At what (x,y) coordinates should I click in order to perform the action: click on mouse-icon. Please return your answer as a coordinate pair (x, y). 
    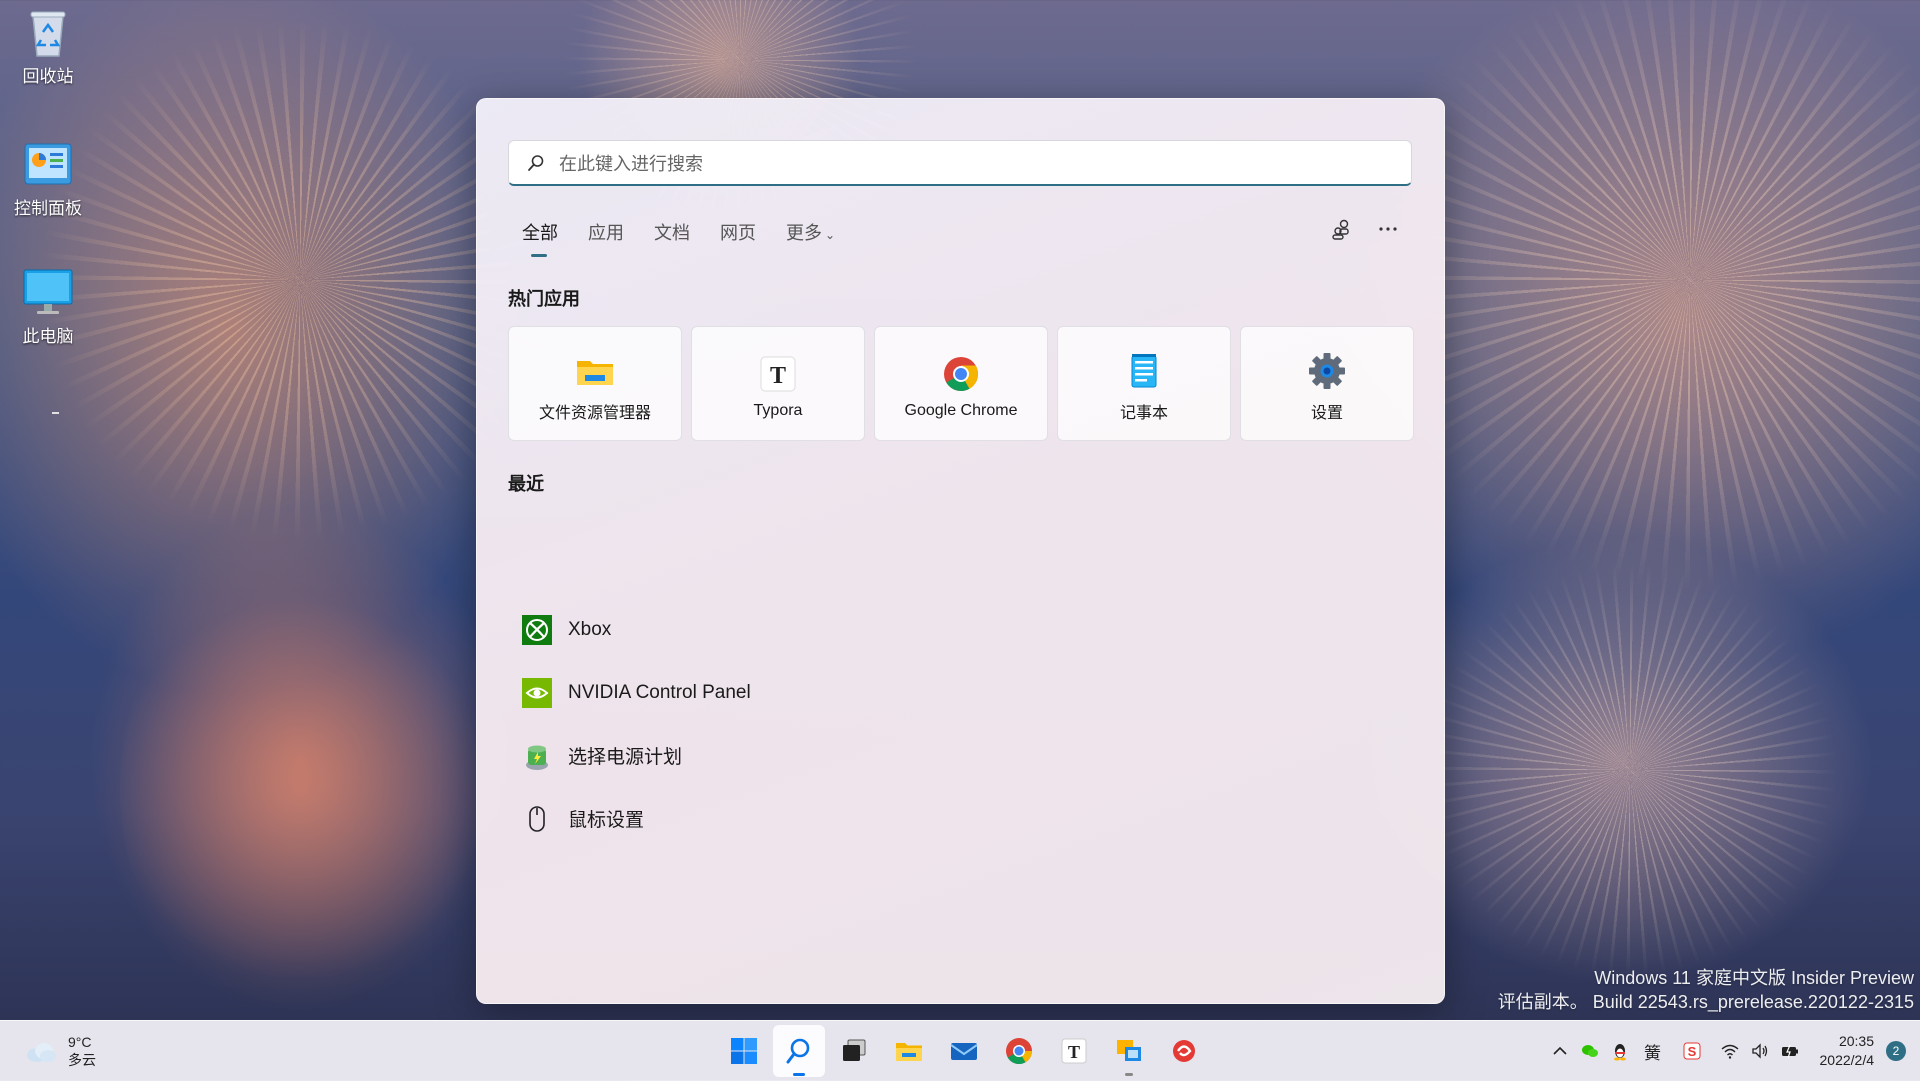
    Looking at the image, I should click on (537, 819).